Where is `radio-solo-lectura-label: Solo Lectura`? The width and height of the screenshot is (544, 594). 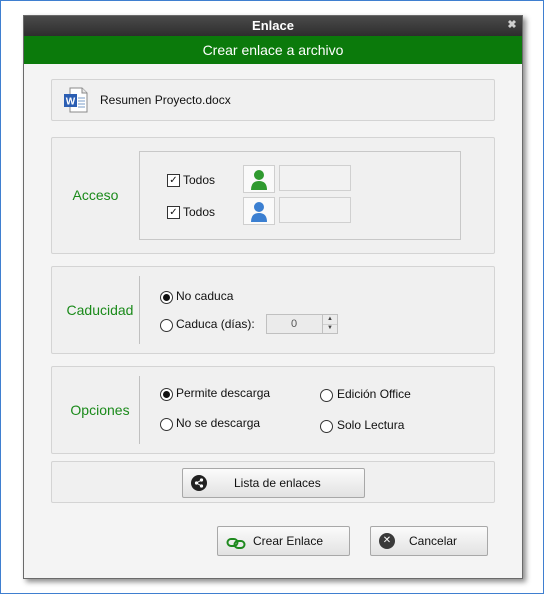
radio-solo-lectura-label: Solo Lectura is located at coordinates (371, 425).